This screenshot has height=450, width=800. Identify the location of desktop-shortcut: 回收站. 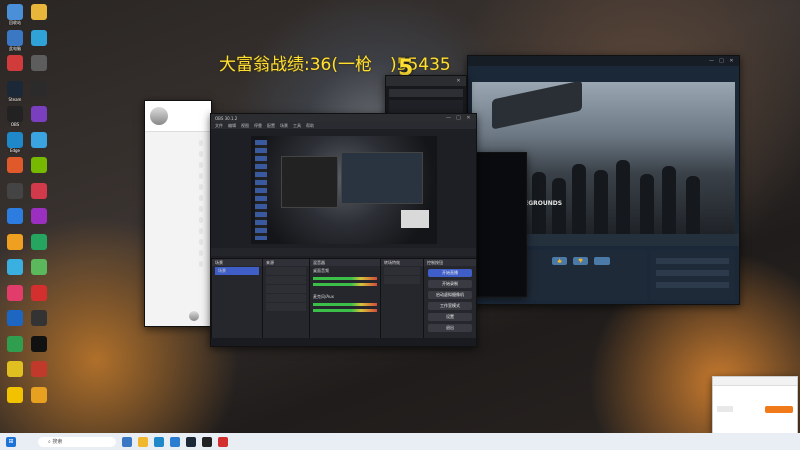
(15, 15).